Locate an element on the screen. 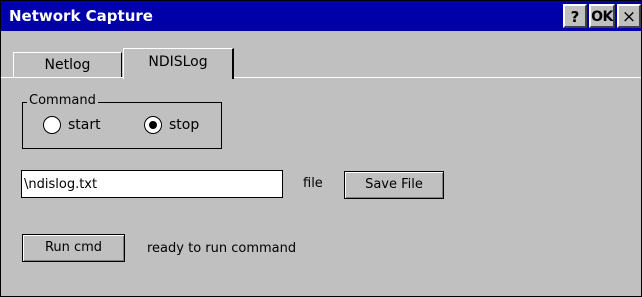  radio-stop: stop is located at coordinates (179, 126).